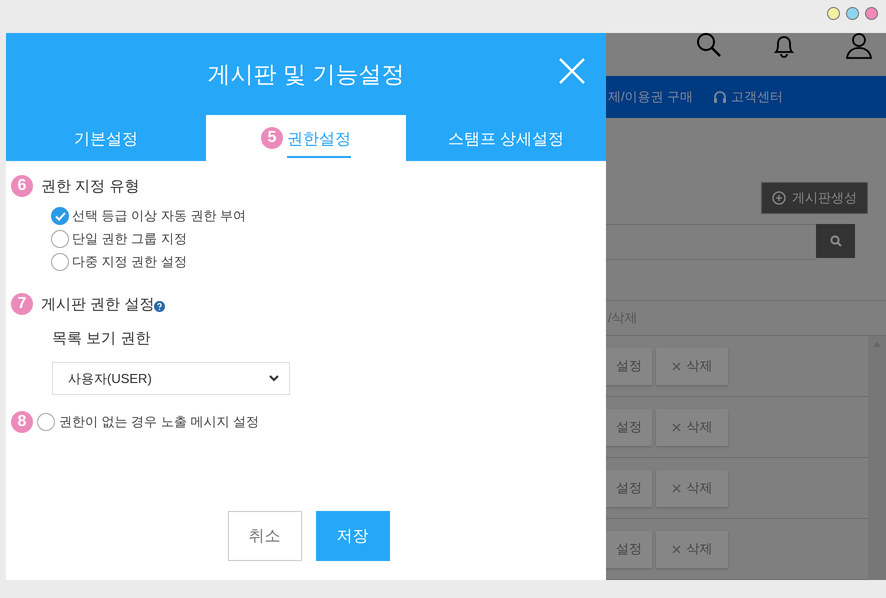 This screenshot has width=886, height=598. I want to click on step-badge: 5, so click(272, 138).